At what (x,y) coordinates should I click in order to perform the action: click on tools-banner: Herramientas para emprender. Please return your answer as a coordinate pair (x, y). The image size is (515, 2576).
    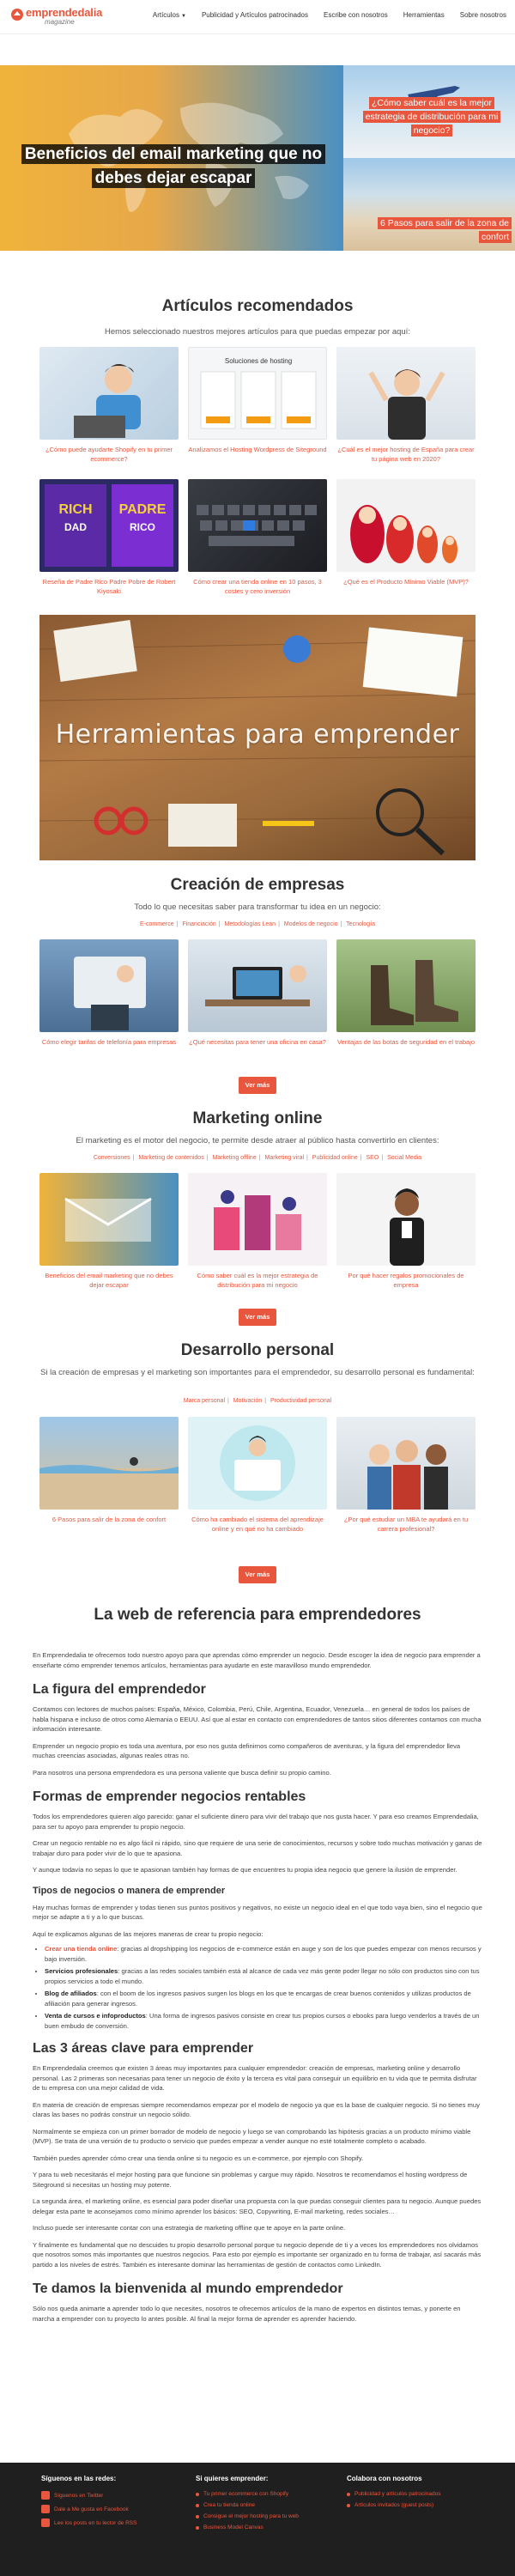
    Looking at the image, I should click on (257, 737).